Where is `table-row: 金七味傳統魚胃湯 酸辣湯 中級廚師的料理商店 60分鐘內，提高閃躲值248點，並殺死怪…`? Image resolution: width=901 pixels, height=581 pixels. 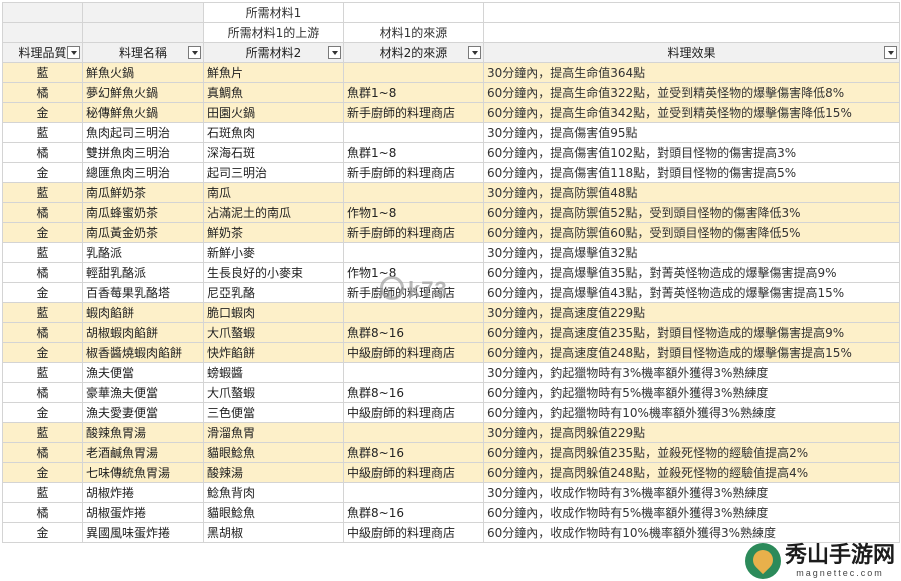
table-row: 金七味傳統魚胃湯 酸辣湯 中級廚師的料理商店 60分鐘內，提高閃躲值248點，並殺死怪… is located at coordinates (451, 472).